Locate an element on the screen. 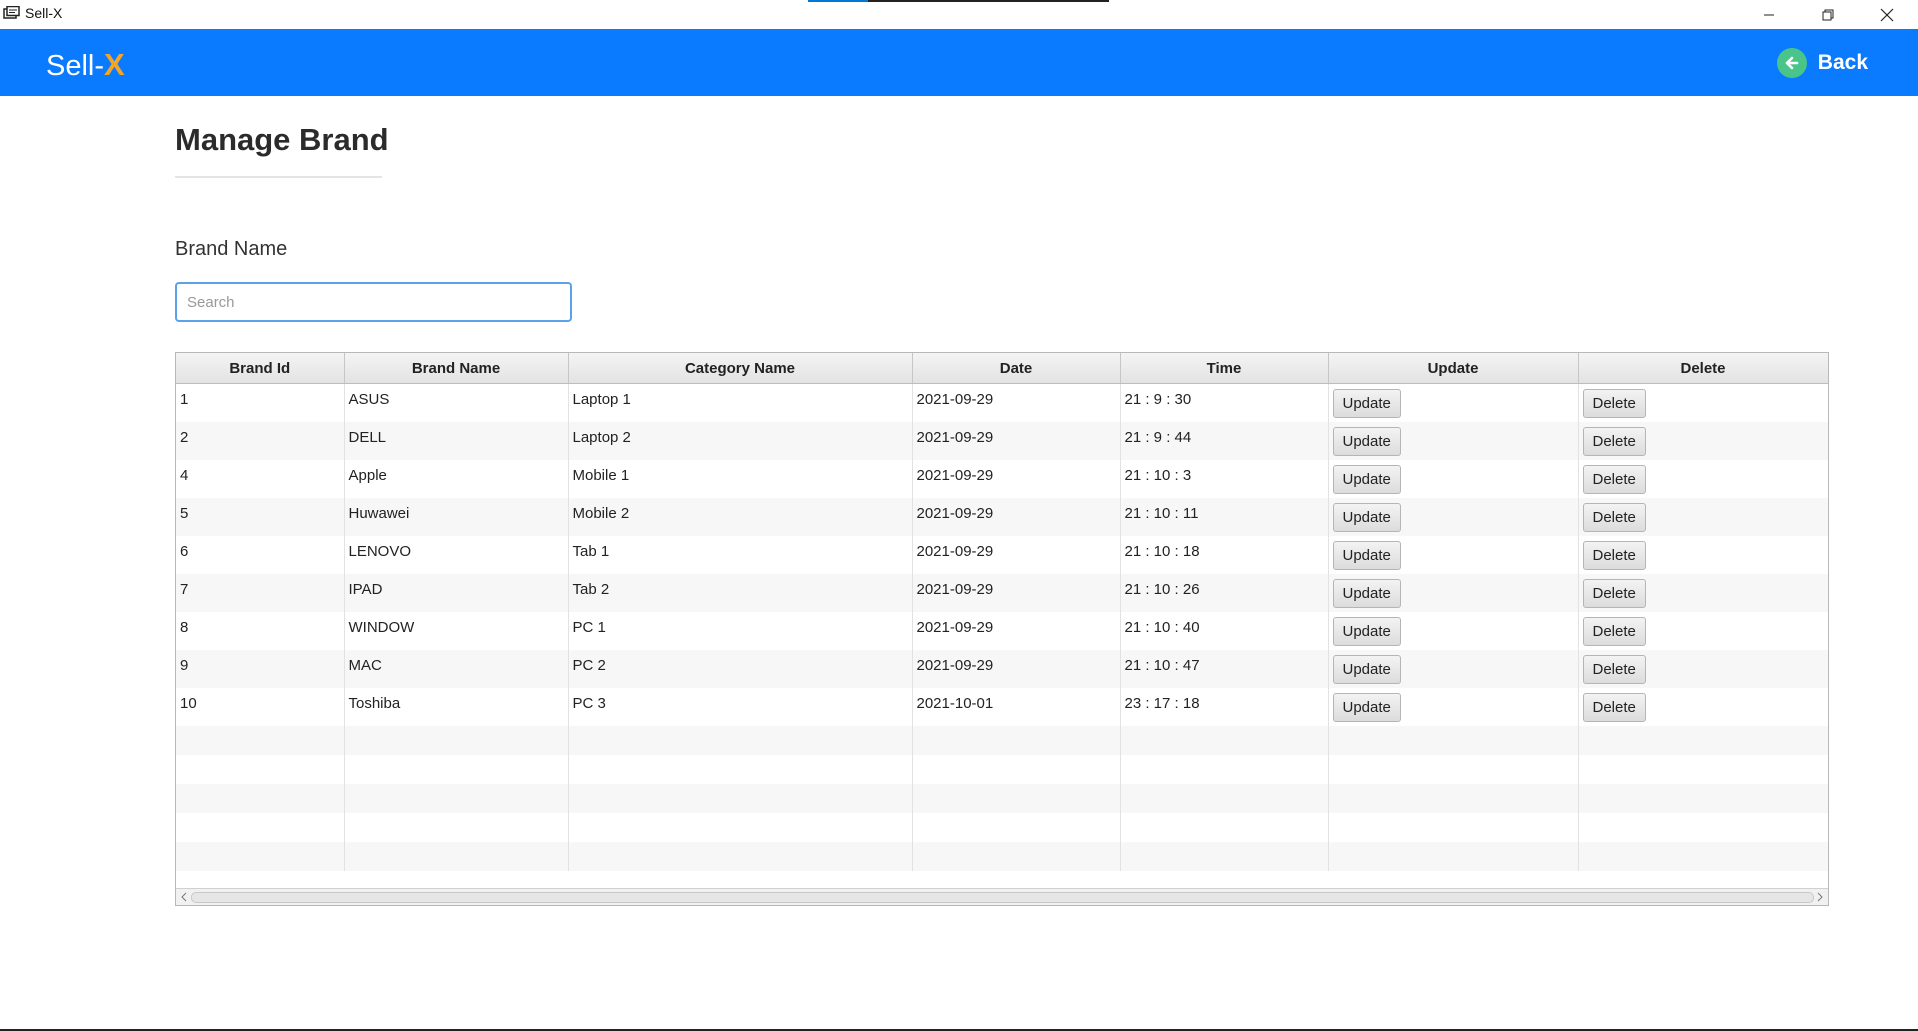  brand-id-cell: 2 is located at coordinates (260, 440).